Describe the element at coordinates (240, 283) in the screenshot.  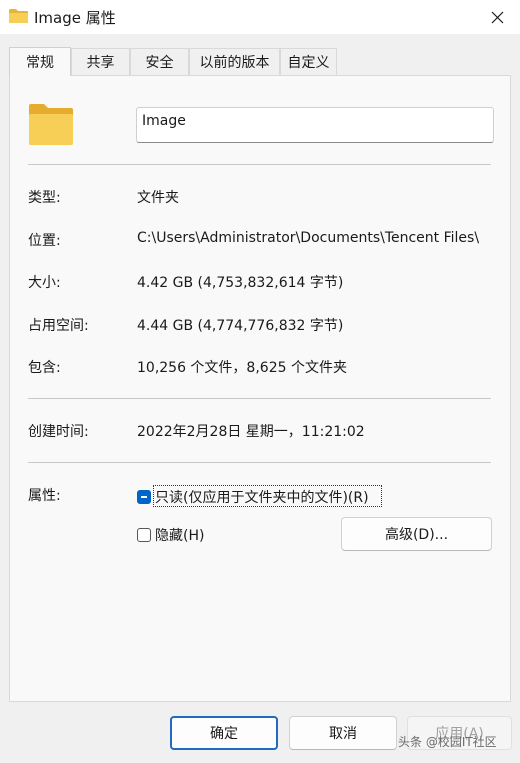
I see `size-value: 4.42 GB (4,753,832,614 字节)` at that location.